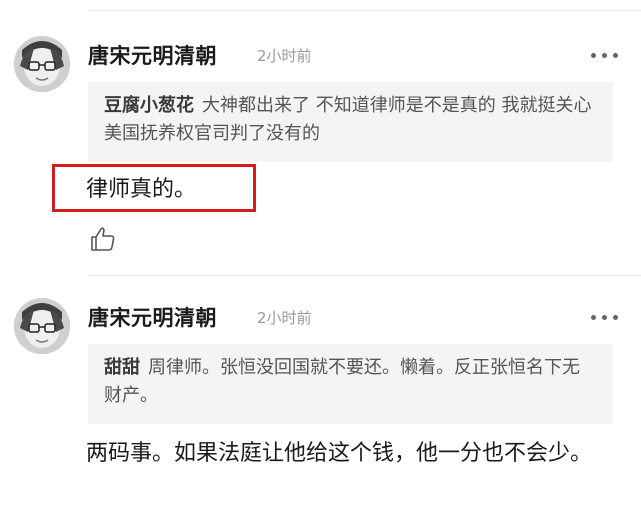 The height and width of the screenshot is (511, 641). What do you see at coordinates (350, 122) in the screenshot?
I see `quoted-reply: 豆腐小葱花 大神都出来了 不知道律师是不是真的 我就挺关心美国抚养权官司判了没有的` at bounding box center [350, 122].